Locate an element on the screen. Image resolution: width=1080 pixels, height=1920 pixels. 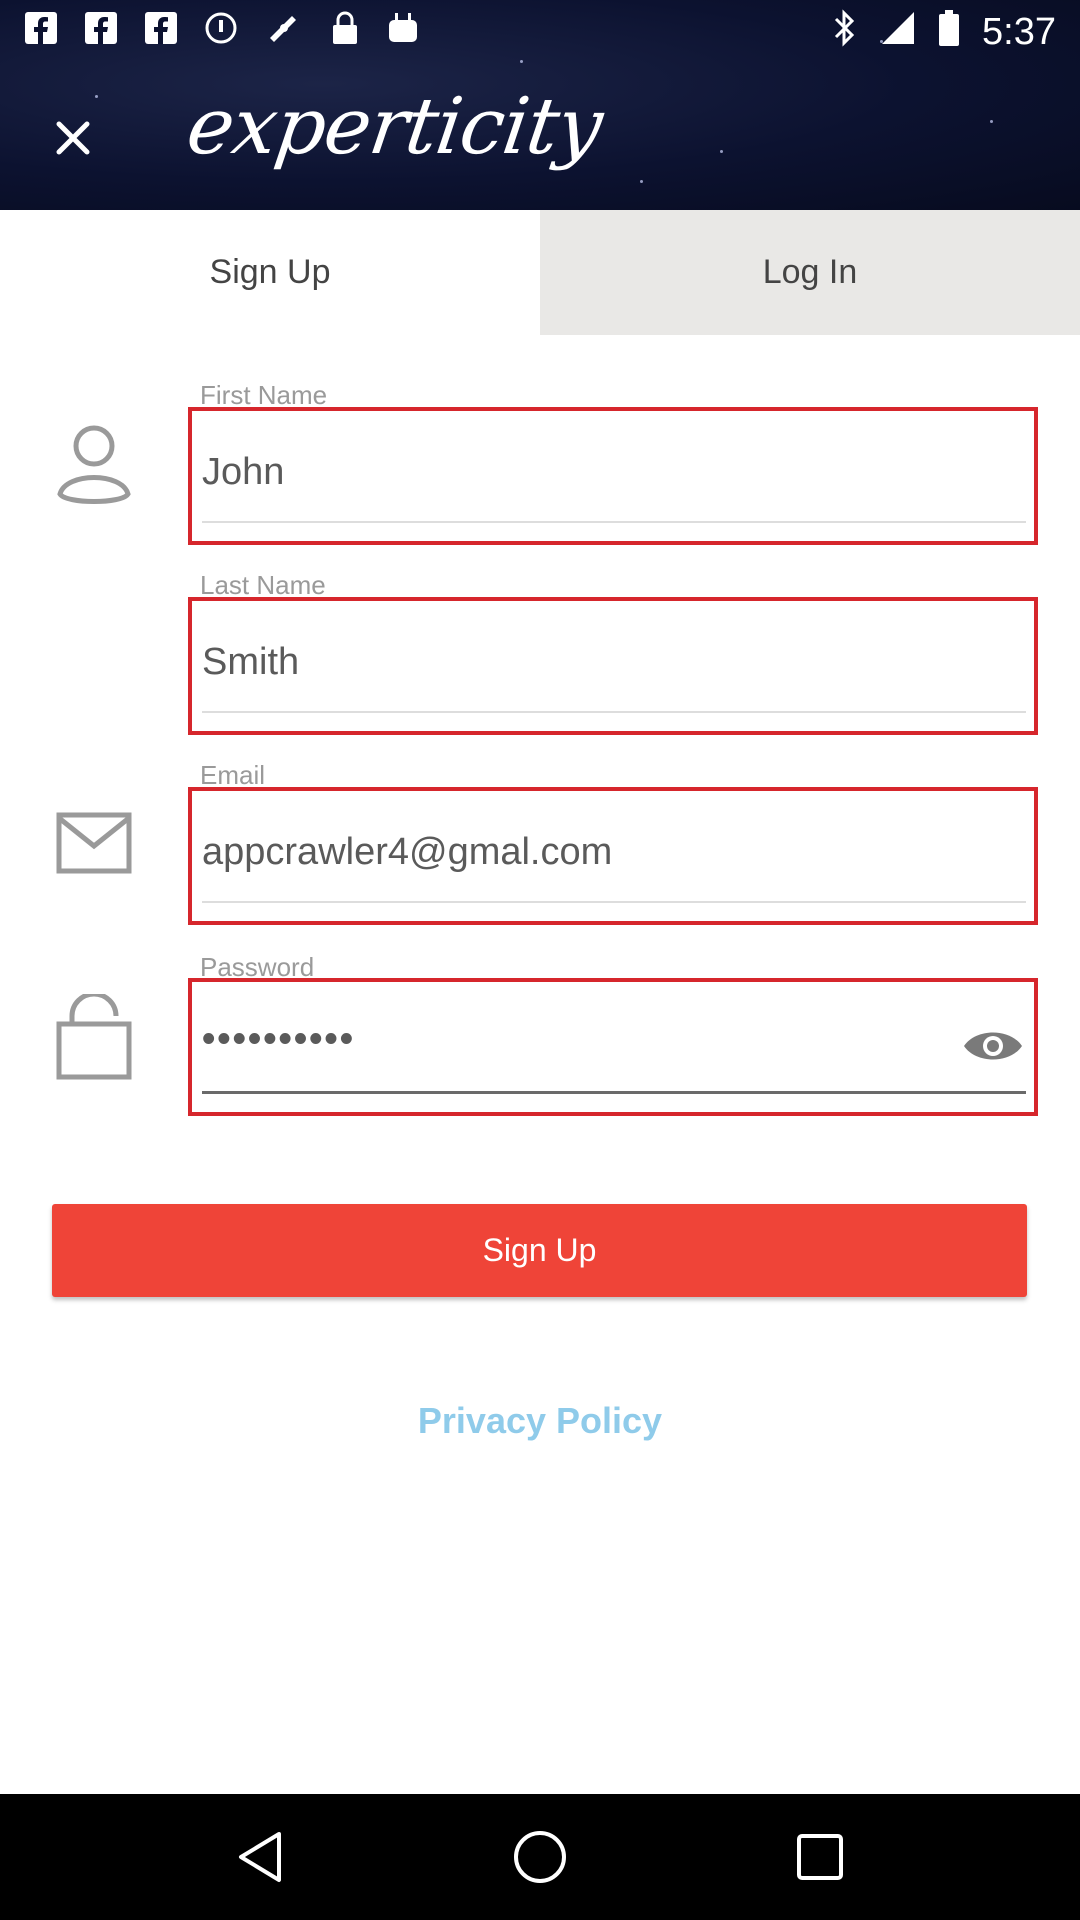
tab-sign-up: Sign Up is located at coordinates (270, 272).